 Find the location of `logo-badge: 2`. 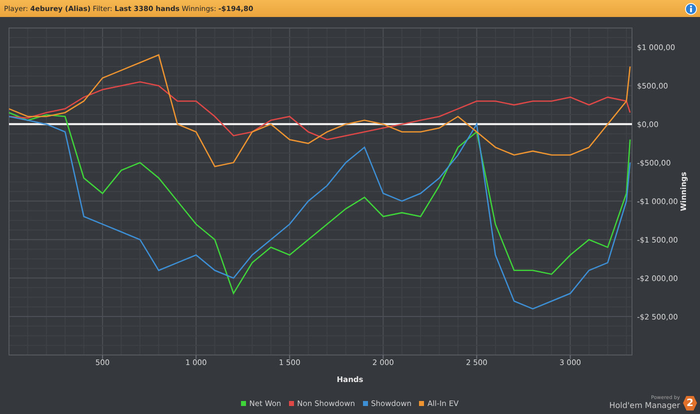

logo-badge: 2 is located at coordinates (690, 403).